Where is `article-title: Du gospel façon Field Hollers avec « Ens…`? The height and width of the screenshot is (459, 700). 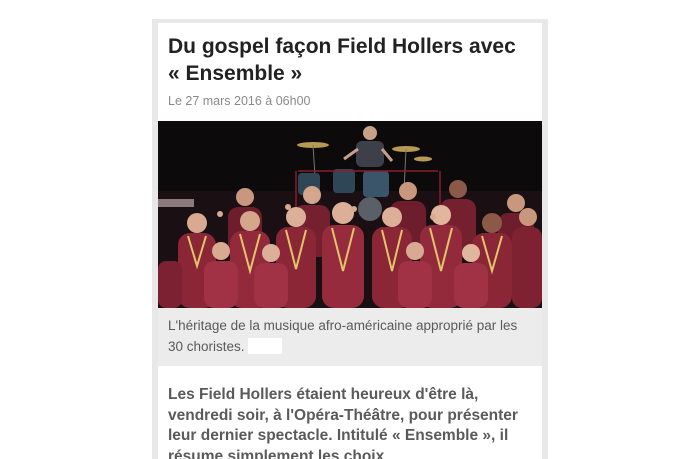 article-title: Du gospel façon Field Hollers avec « Ens… is located at coordinates (350, 60).